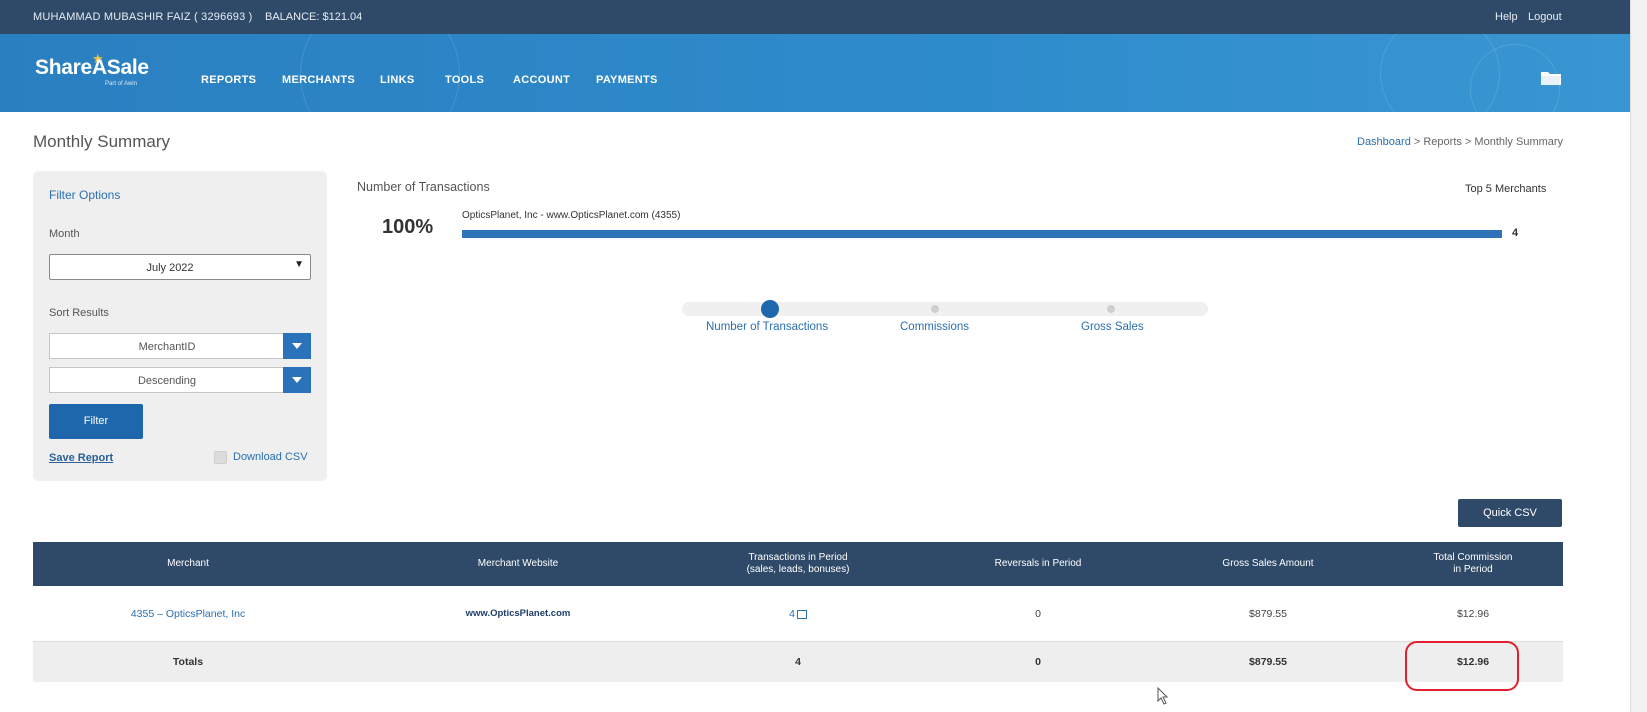 The image size is (1647, 712). Describe the element at coordinates (1462, 666) in the screenshot. I see `red-highlight-annotation` at that location.